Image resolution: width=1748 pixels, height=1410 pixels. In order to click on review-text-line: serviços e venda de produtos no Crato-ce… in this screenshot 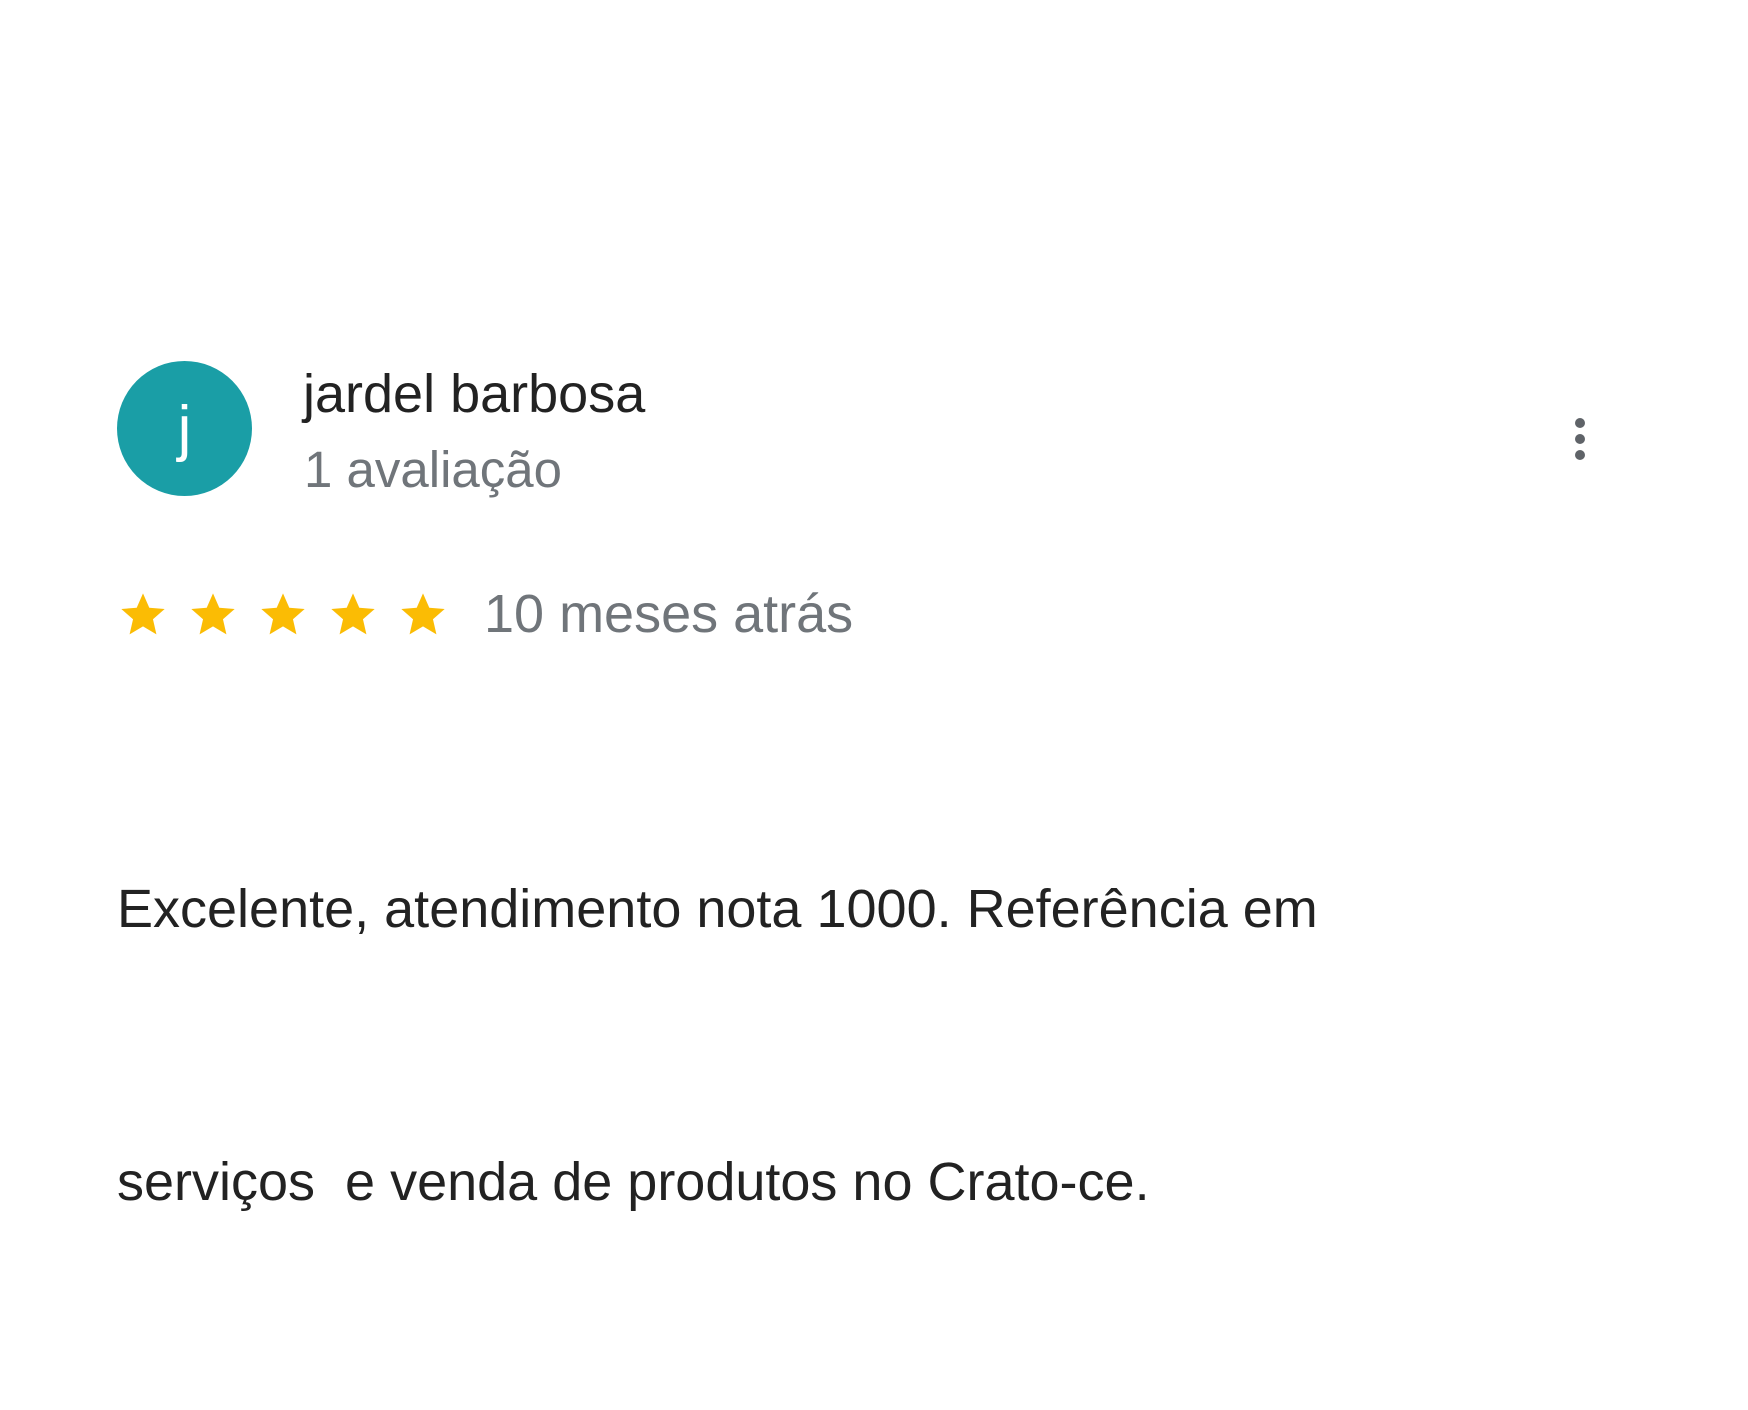, I will do `click(633, 1182)`.